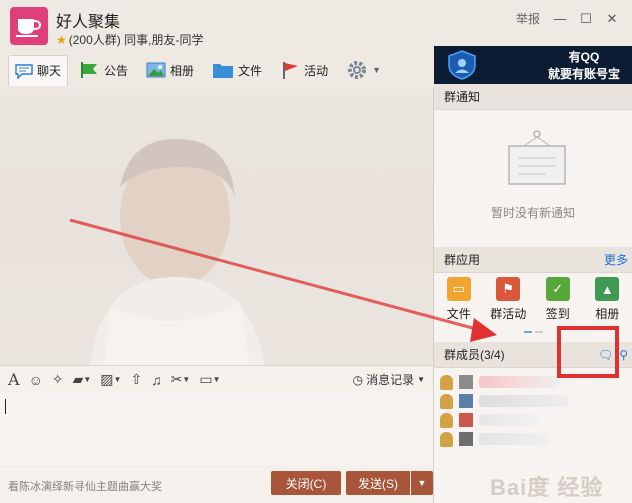 This screenshot has height=503, width=632. I want to click on watermark: Bai度 经验, so click(547, 487).